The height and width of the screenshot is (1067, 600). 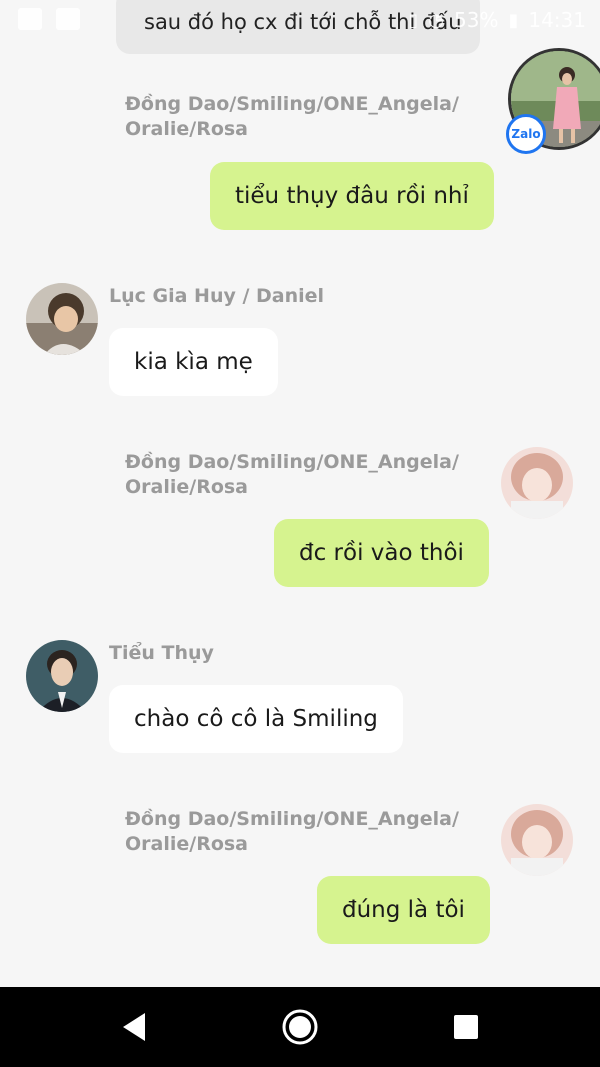 What do you see at coordinates (413, 20) in the screenshot?
I see `vibrate-icon: ▯` at bounding box center [413, 20].